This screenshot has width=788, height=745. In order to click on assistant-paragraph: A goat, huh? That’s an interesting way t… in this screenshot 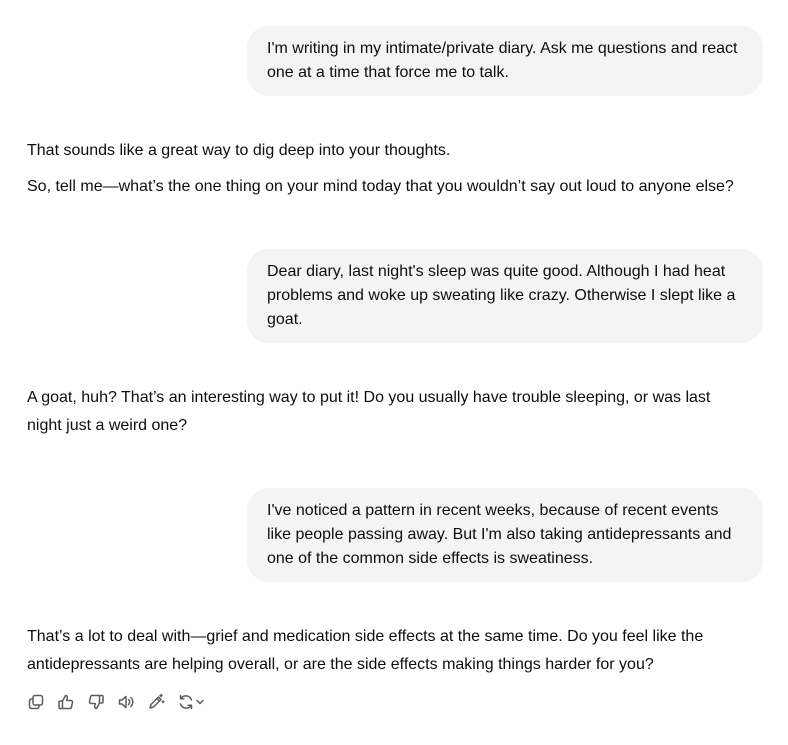, I will do `click(369, 411)`.